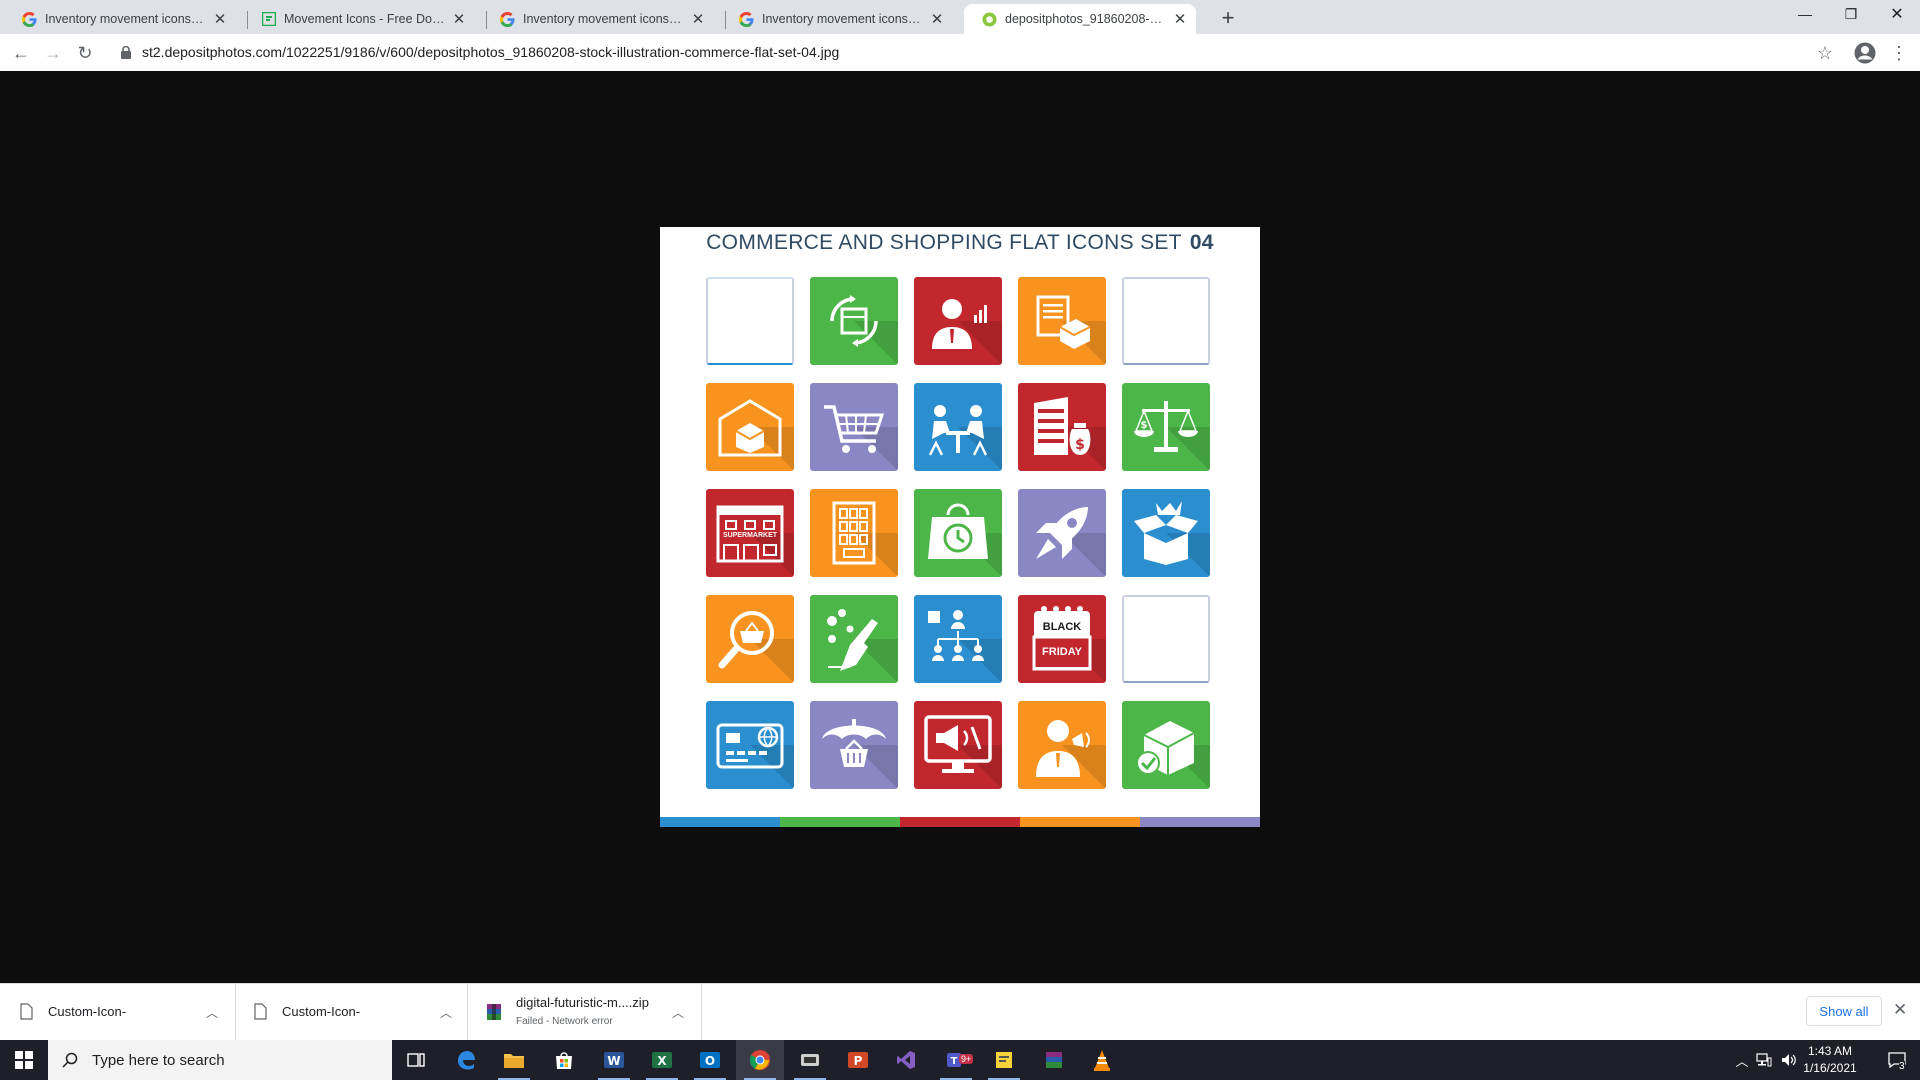 The height and width of the screenshot is (1080, 1920). Describe the element at coordinates (810, 1060) in the screenshot. I see `app-icon` at that location.